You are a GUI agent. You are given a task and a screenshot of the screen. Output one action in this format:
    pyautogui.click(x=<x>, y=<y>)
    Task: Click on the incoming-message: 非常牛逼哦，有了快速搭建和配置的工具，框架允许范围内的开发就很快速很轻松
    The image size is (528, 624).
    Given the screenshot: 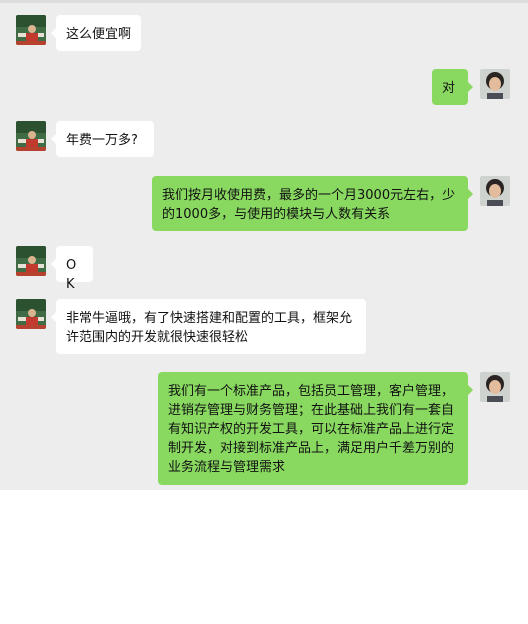 What is the action you would take?
    pyautogui.click(x=208, y=326)
    